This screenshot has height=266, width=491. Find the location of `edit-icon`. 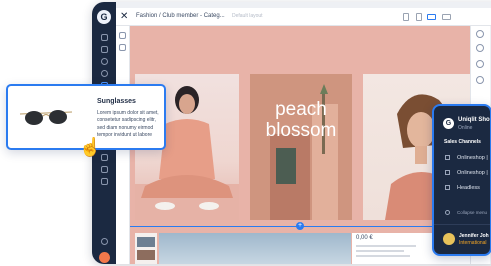

edit-icon is located at coordinates (122, 47).